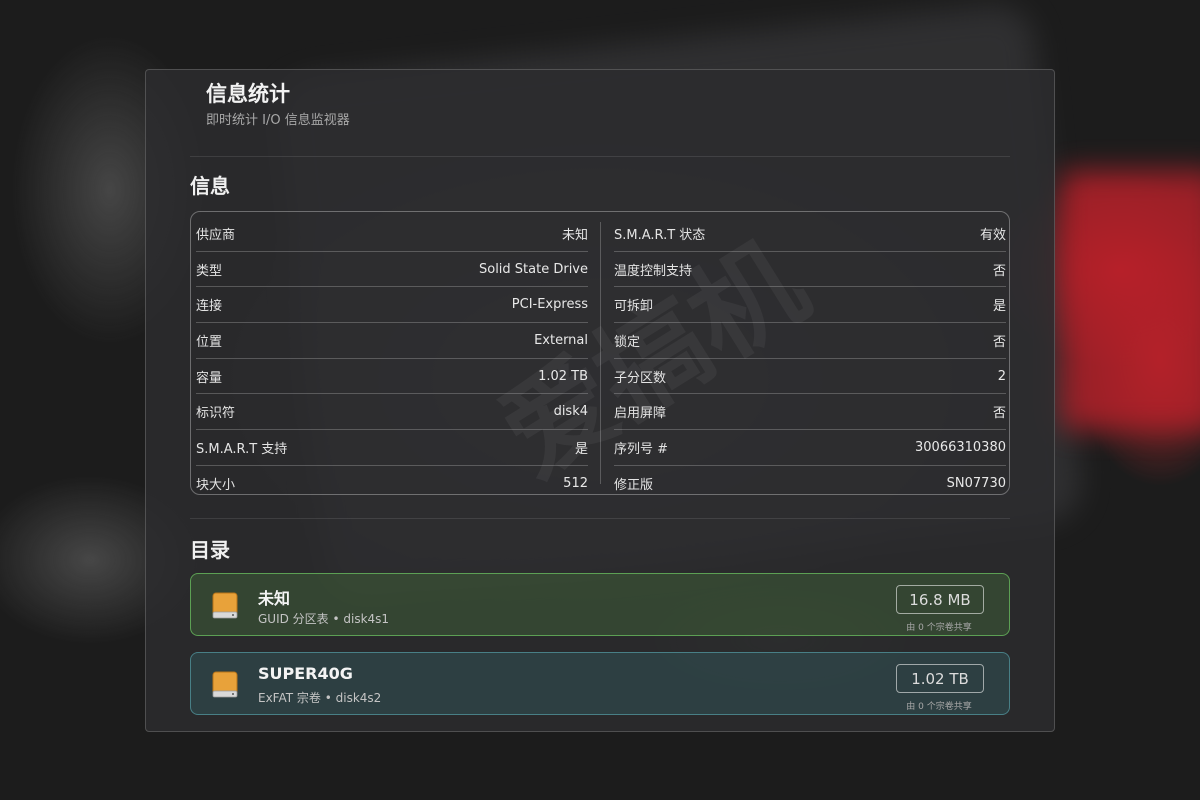 Image resolution: width=1200 pixels, height=800 pixels. Describe the element at coordinates (810, 412) in the screenshot. I see `info-row: 启用屏障 否` at that location.